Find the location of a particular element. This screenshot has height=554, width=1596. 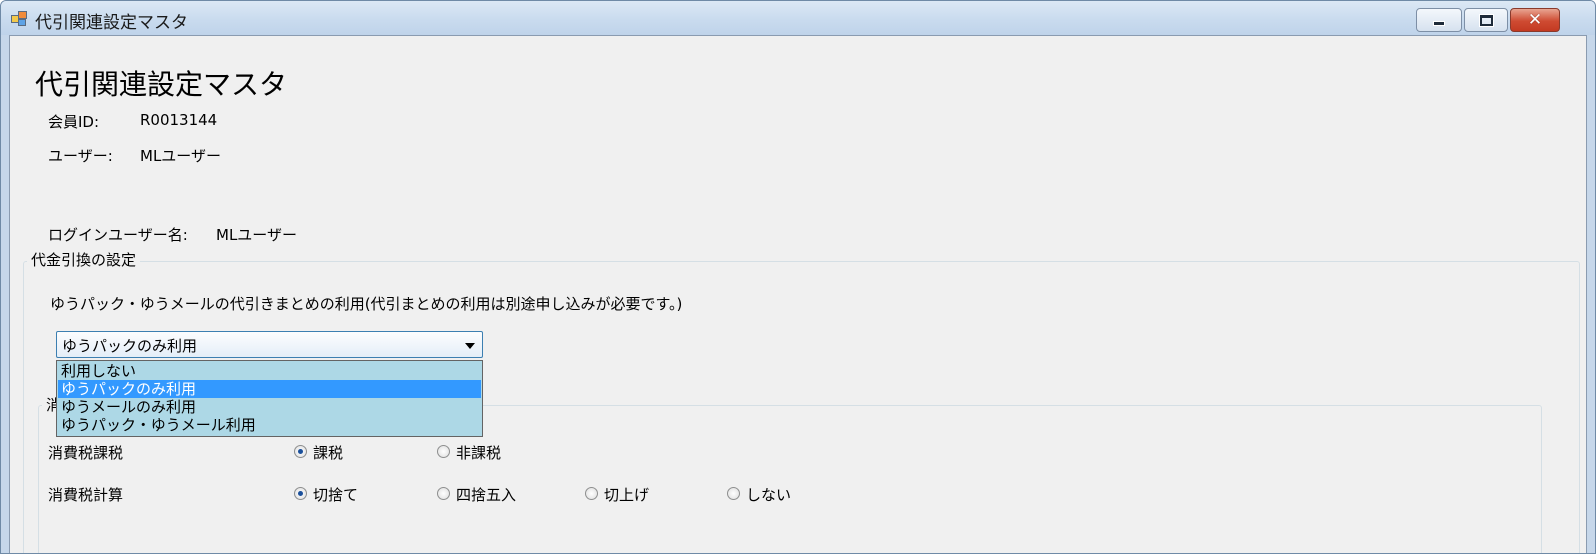

tax-calculation-label: 消費税計算 is located at coordinates (86, 495).